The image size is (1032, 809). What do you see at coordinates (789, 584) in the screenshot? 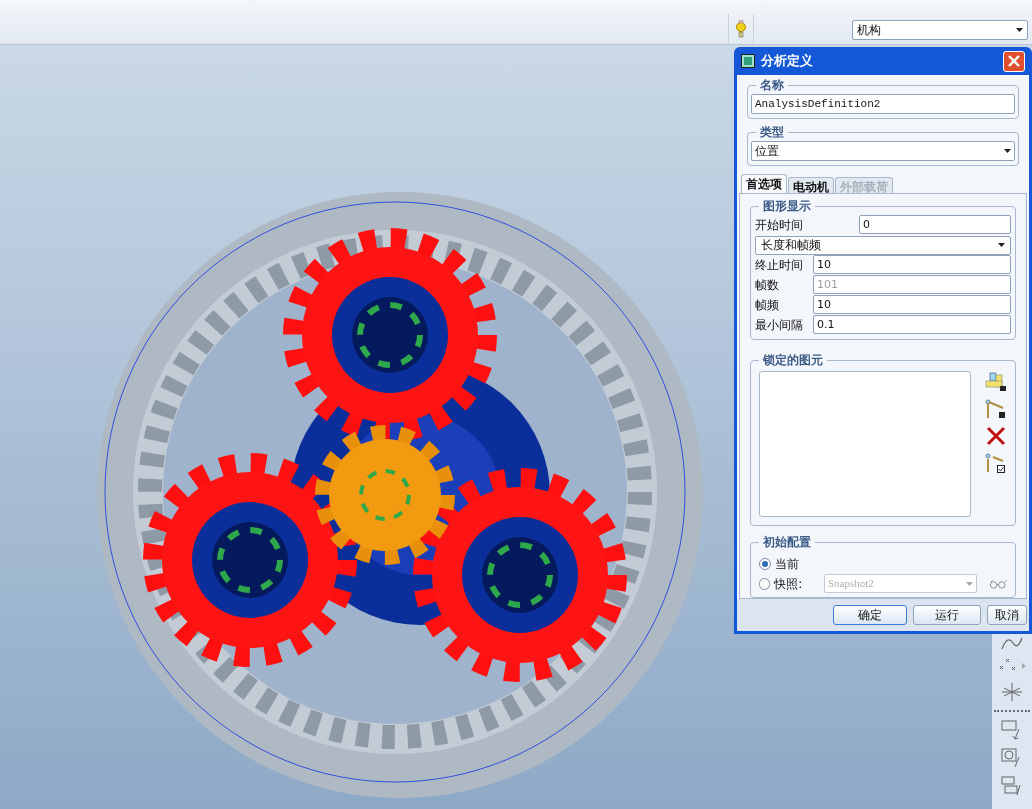
I see `radio-label: 快照:` at bounding box center [789, 584].